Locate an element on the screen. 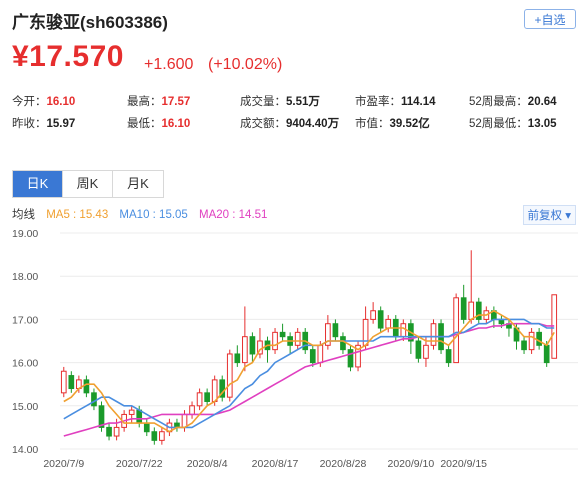 The image size is (586, 477). legend-ma20: MA20 : 14.51 is located at coordinates (233, 215).